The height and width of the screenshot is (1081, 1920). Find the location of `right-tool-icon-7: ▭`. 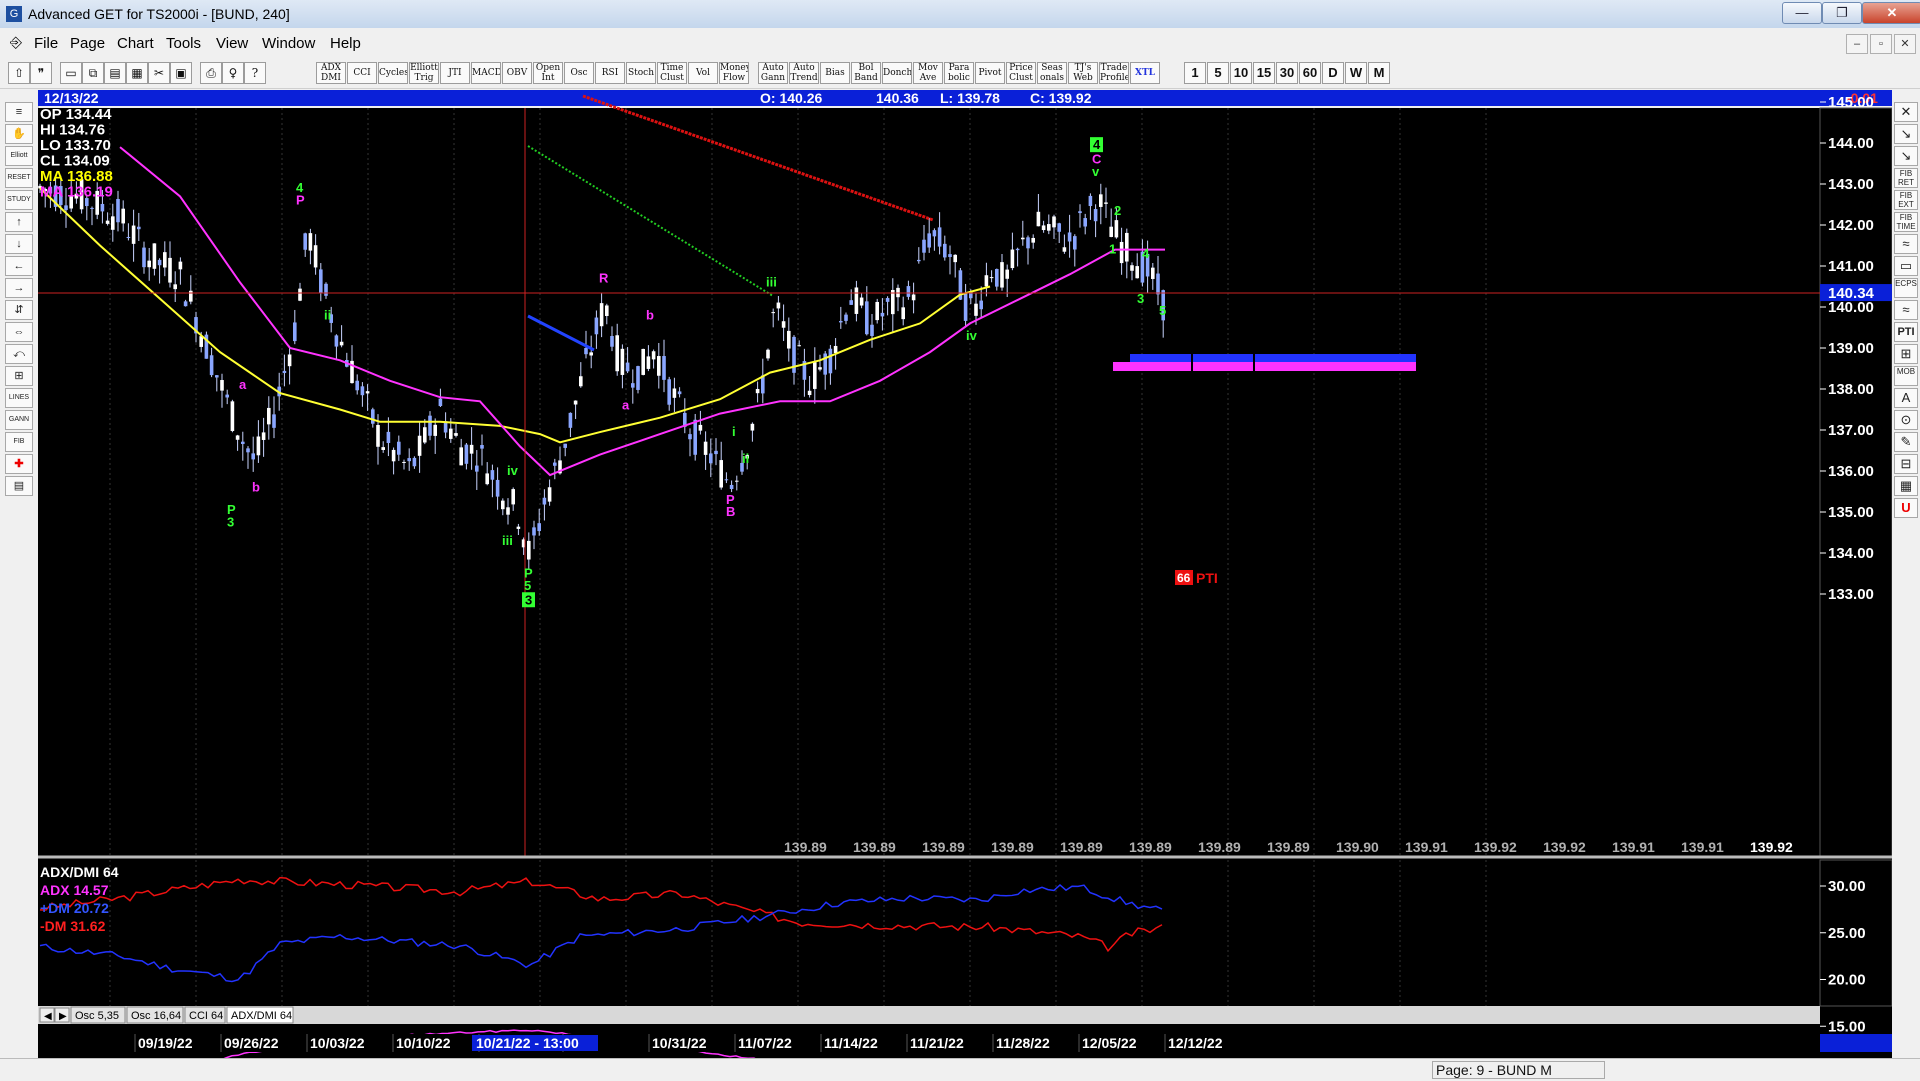

right-tool-icon-7: ▭ is located at coordinates (1906, 266).